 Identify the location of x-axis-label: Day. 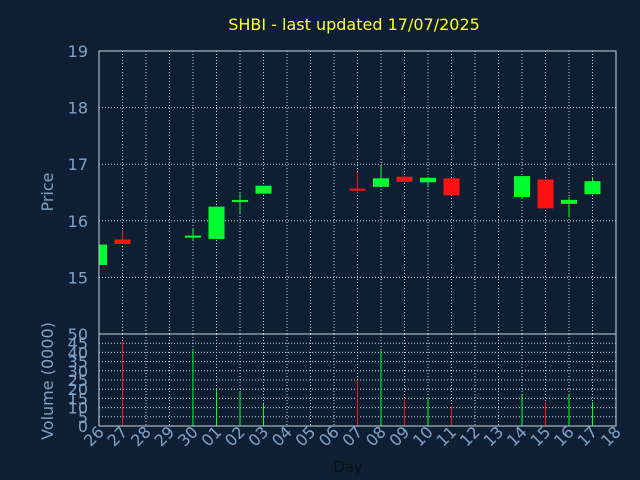
(348, 467).